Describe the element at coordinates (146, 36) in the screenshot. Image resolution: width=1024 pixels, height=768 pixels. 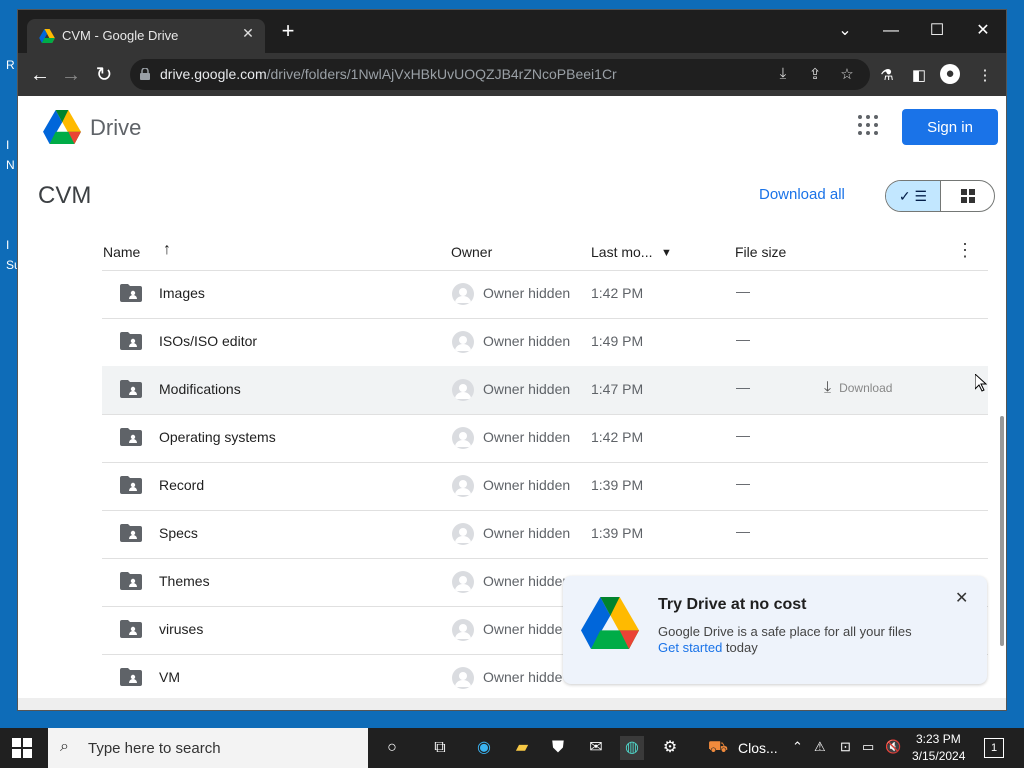
I see `browser-tab: CVM - Google Drive ✕` at that location.